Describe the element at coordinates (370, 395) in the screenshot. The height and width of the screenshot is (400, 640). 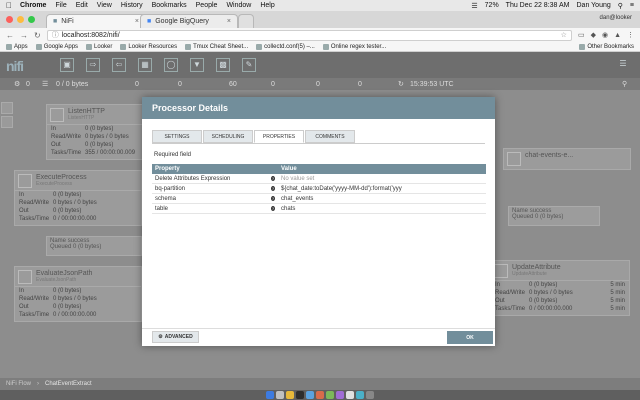
I see `trash-icon` at that location.